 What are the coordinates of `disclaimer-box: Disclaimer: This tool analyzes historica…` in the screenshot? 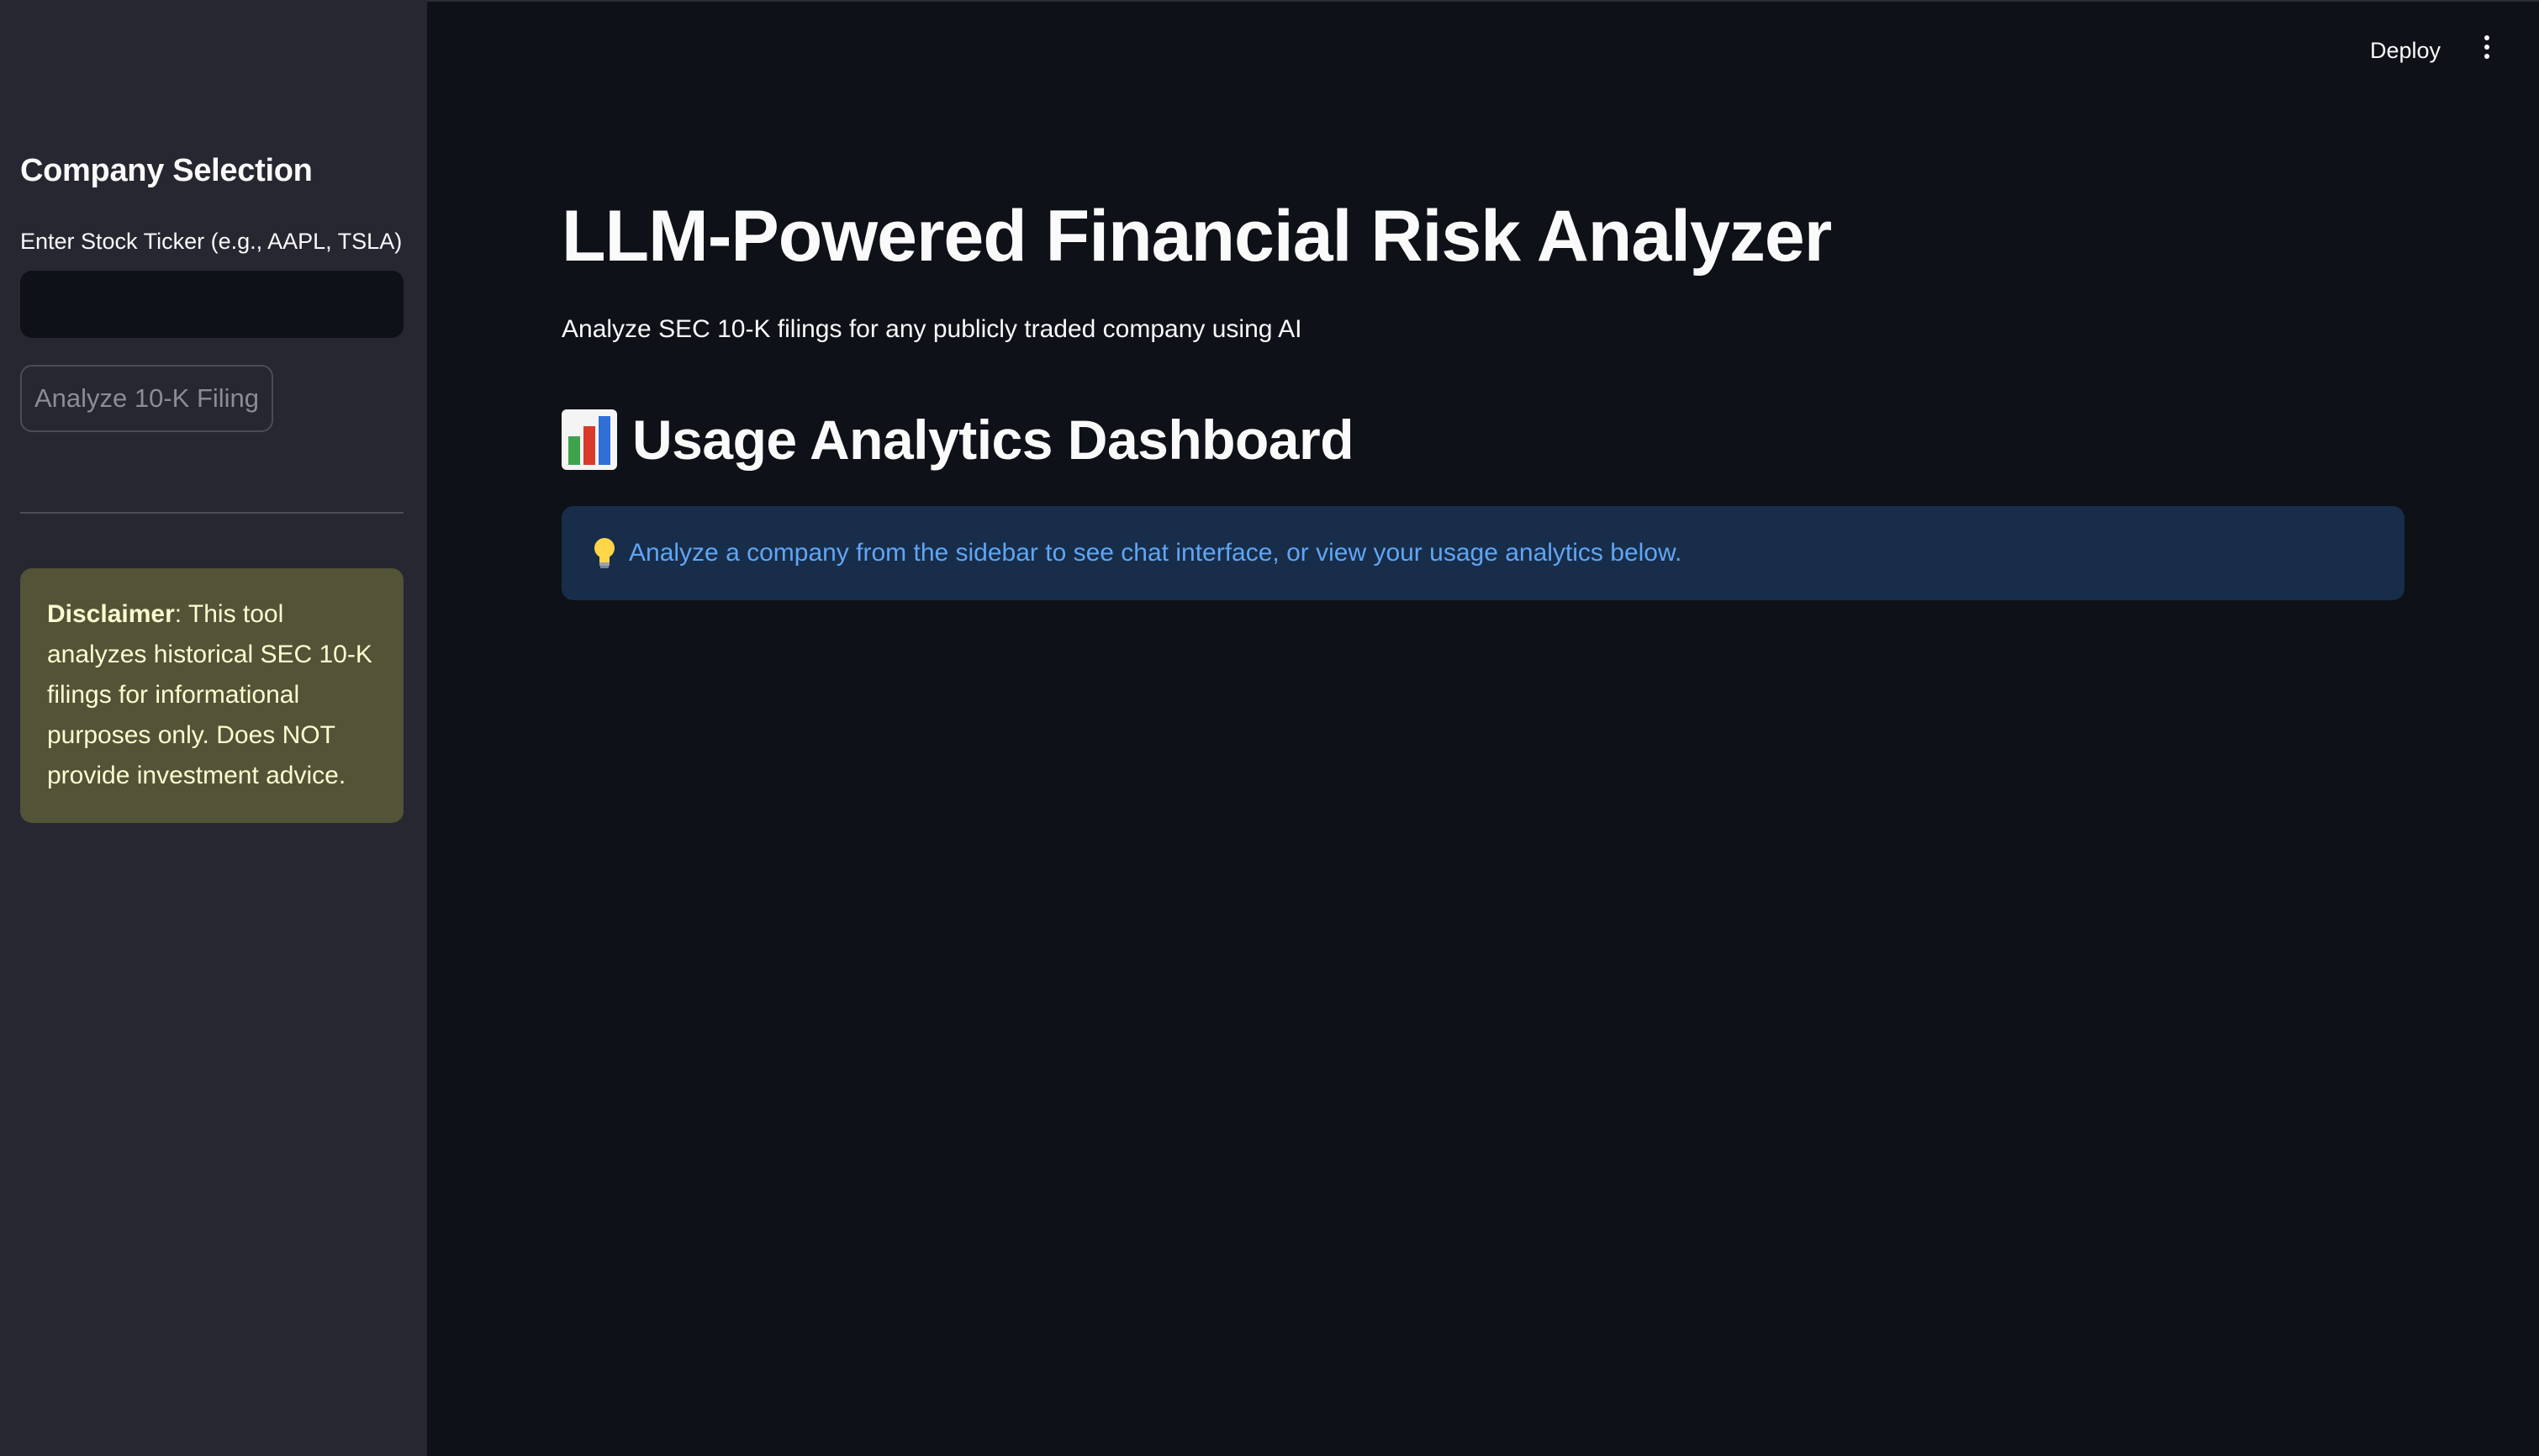 It's located at (212, 695).